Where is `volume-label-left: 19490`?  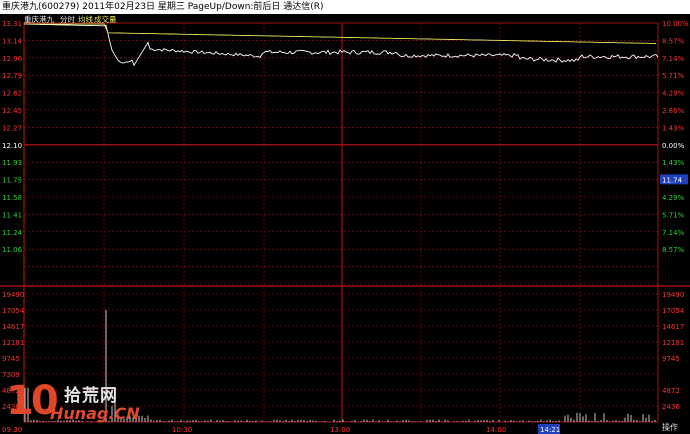 volume-label-left: 19490 is located at coordinates (13, 295).